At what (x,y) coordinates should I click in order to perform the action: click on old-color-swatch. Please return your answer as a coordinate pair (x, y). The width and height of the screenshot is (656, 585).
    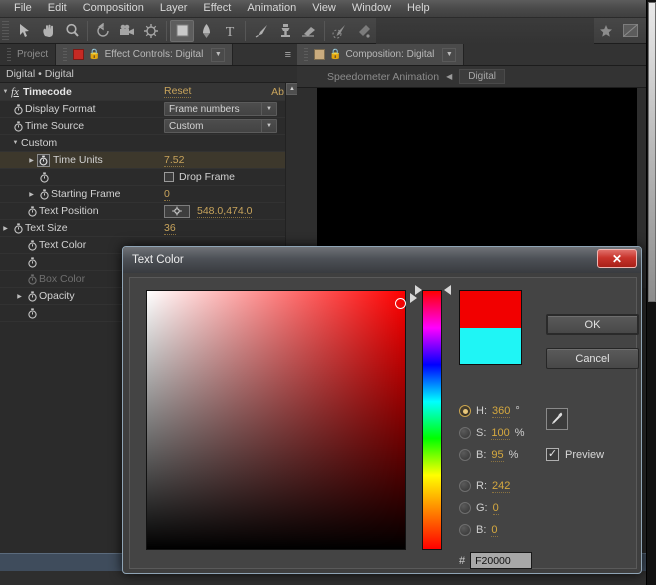
    Looking at the image, I should click on (490, 345).